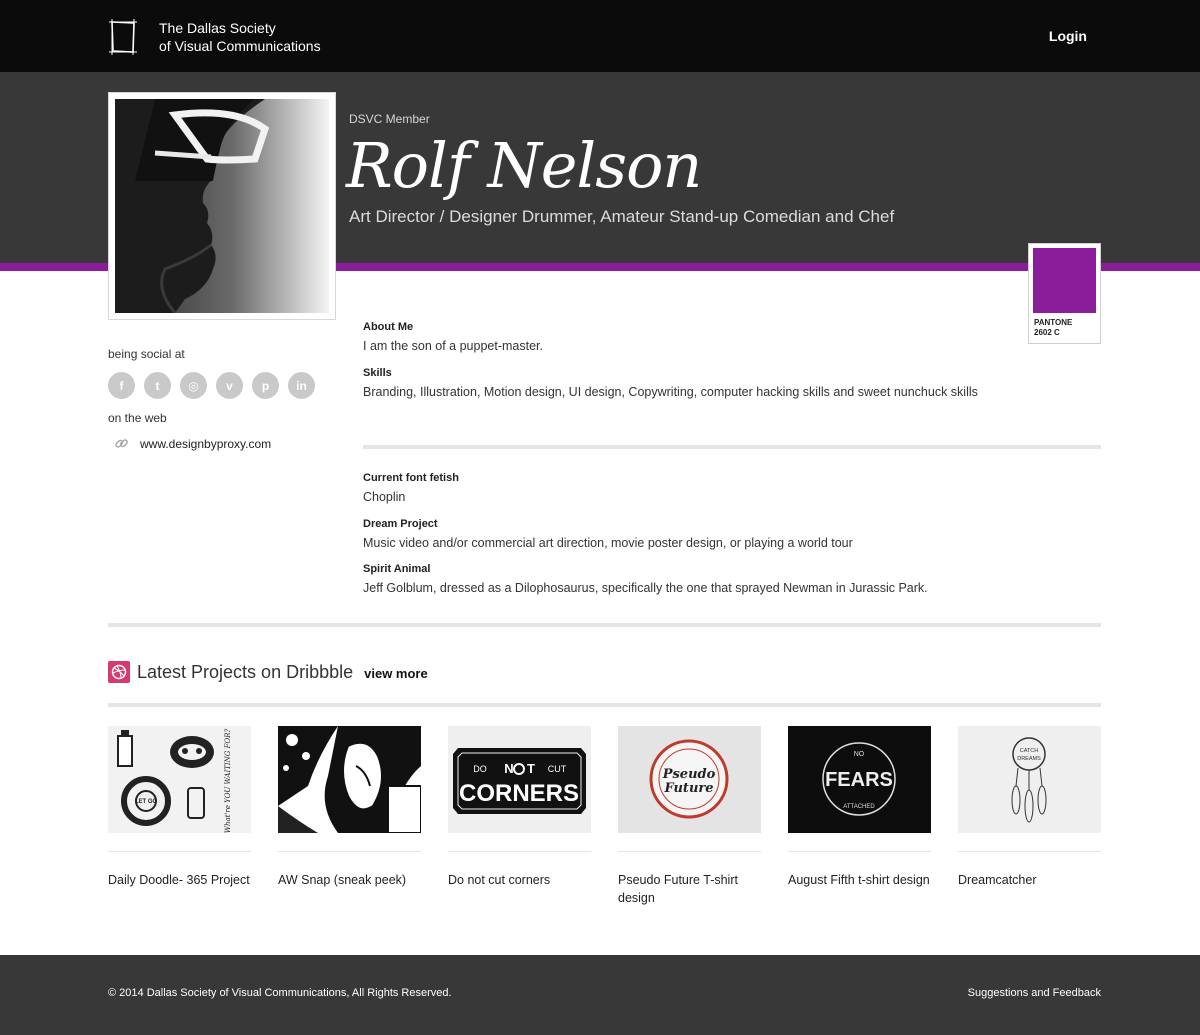 The width and height of the screenshot is (1200, 1035). What do you see at coordinates (689, 889) in the screenshot?
I see `project-title: Pseudo Future T-shirt design` at bounding box center [689, 889].